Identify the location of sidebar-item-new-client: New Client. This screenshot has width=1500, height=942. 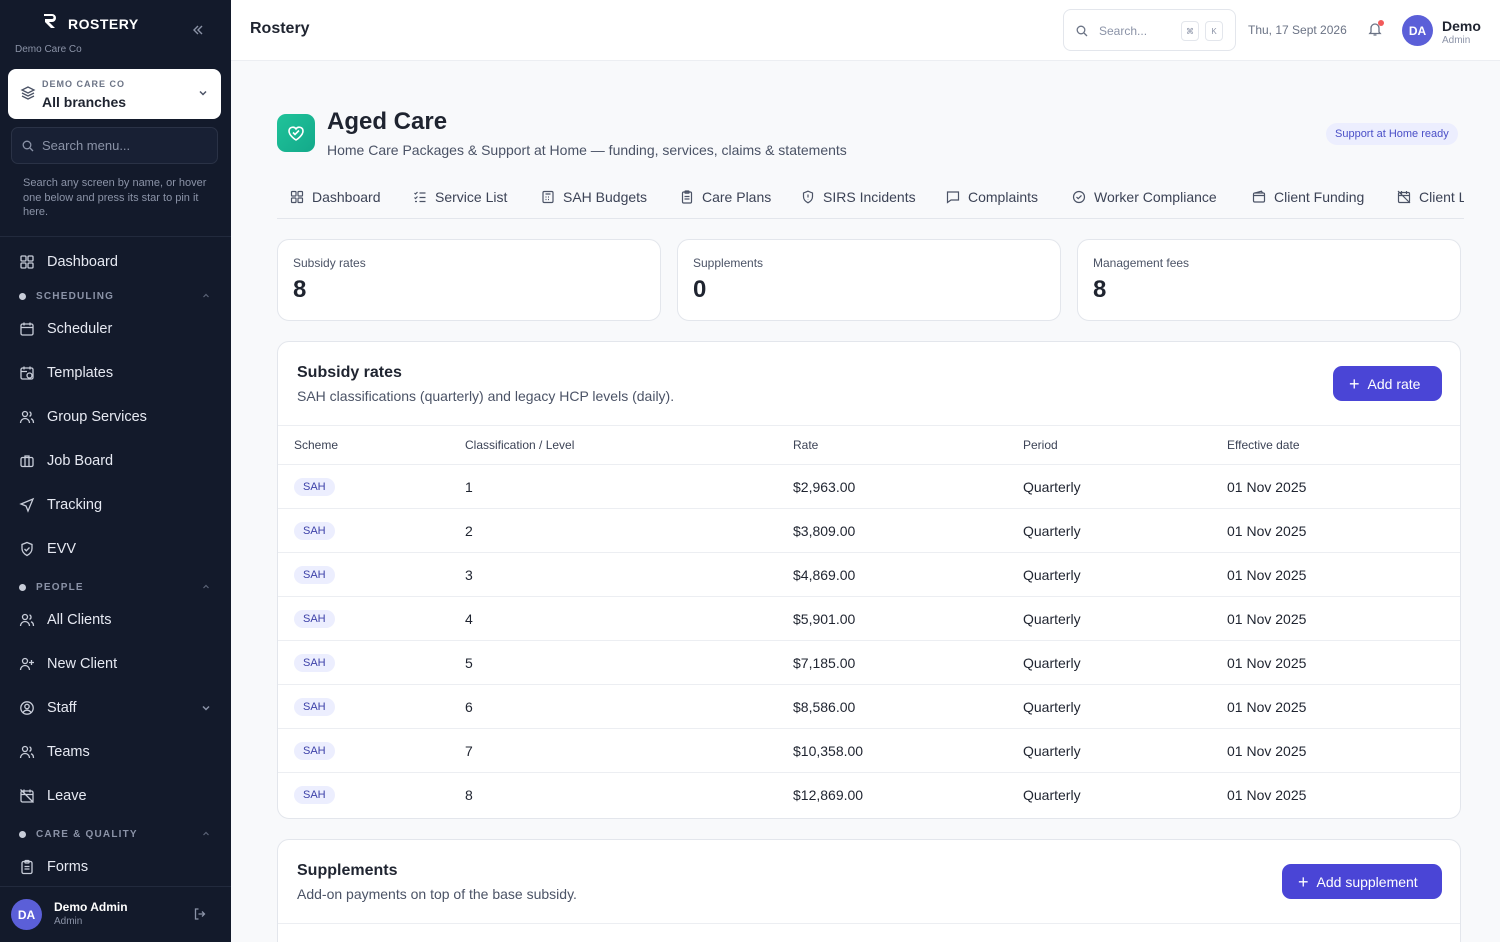
(116, 664).